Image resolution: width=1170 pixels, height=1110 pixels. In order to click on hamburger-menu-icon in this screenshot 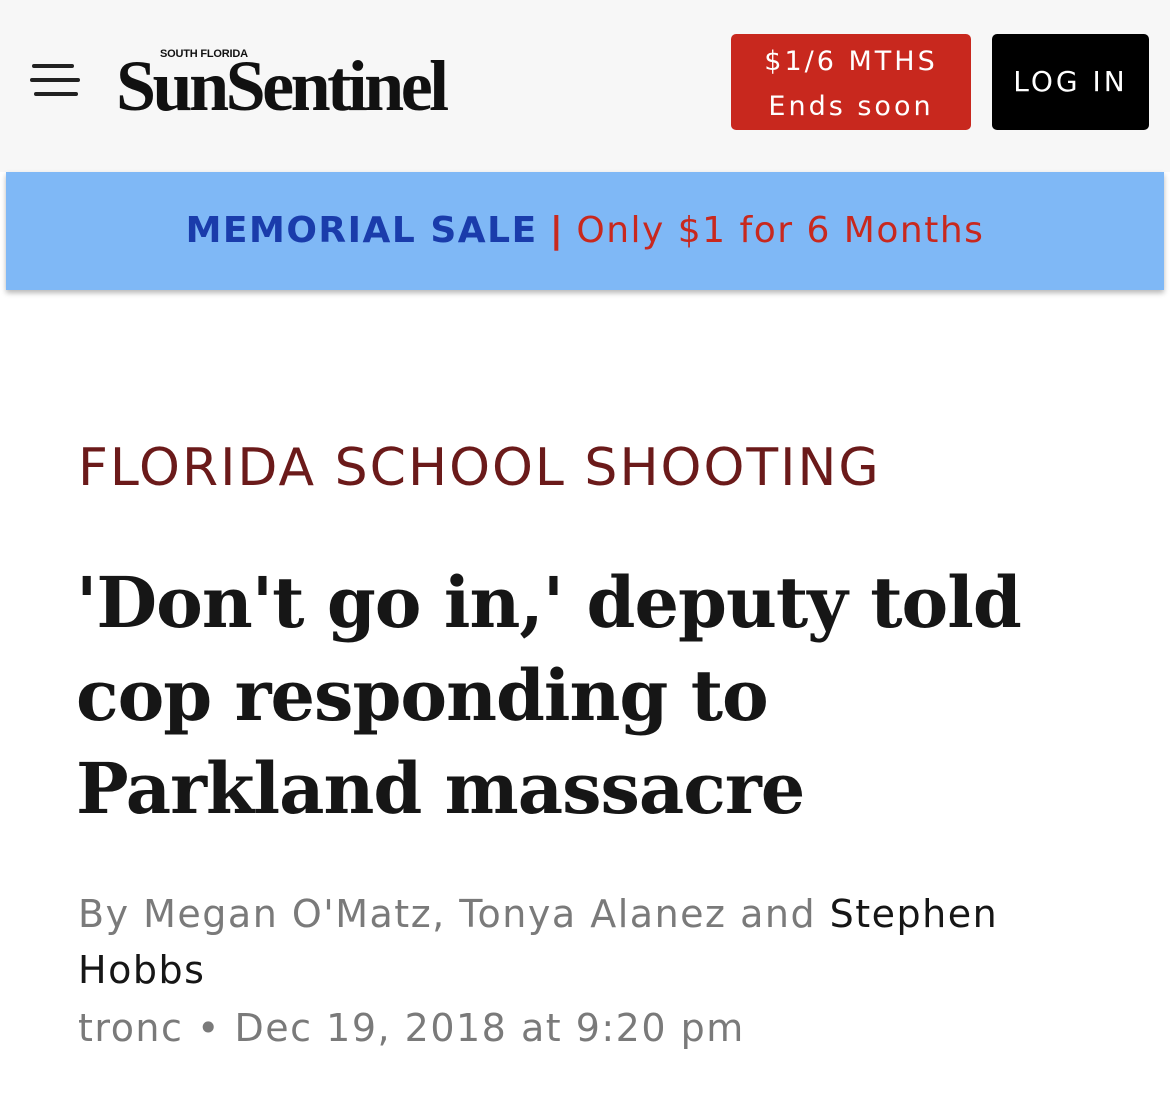, I will do `click(56, 82)`.